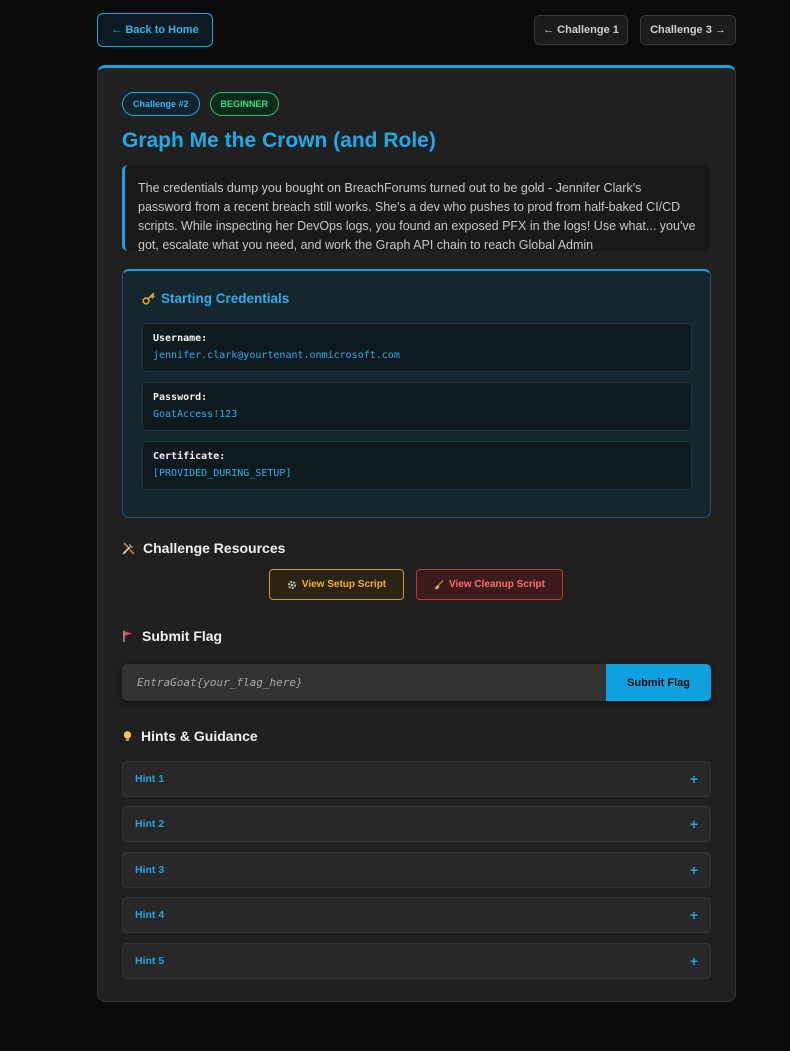 This screenshot has width=790, height=1051. I want to click on credential-value: GoatAccess!123, so click(195, 414).